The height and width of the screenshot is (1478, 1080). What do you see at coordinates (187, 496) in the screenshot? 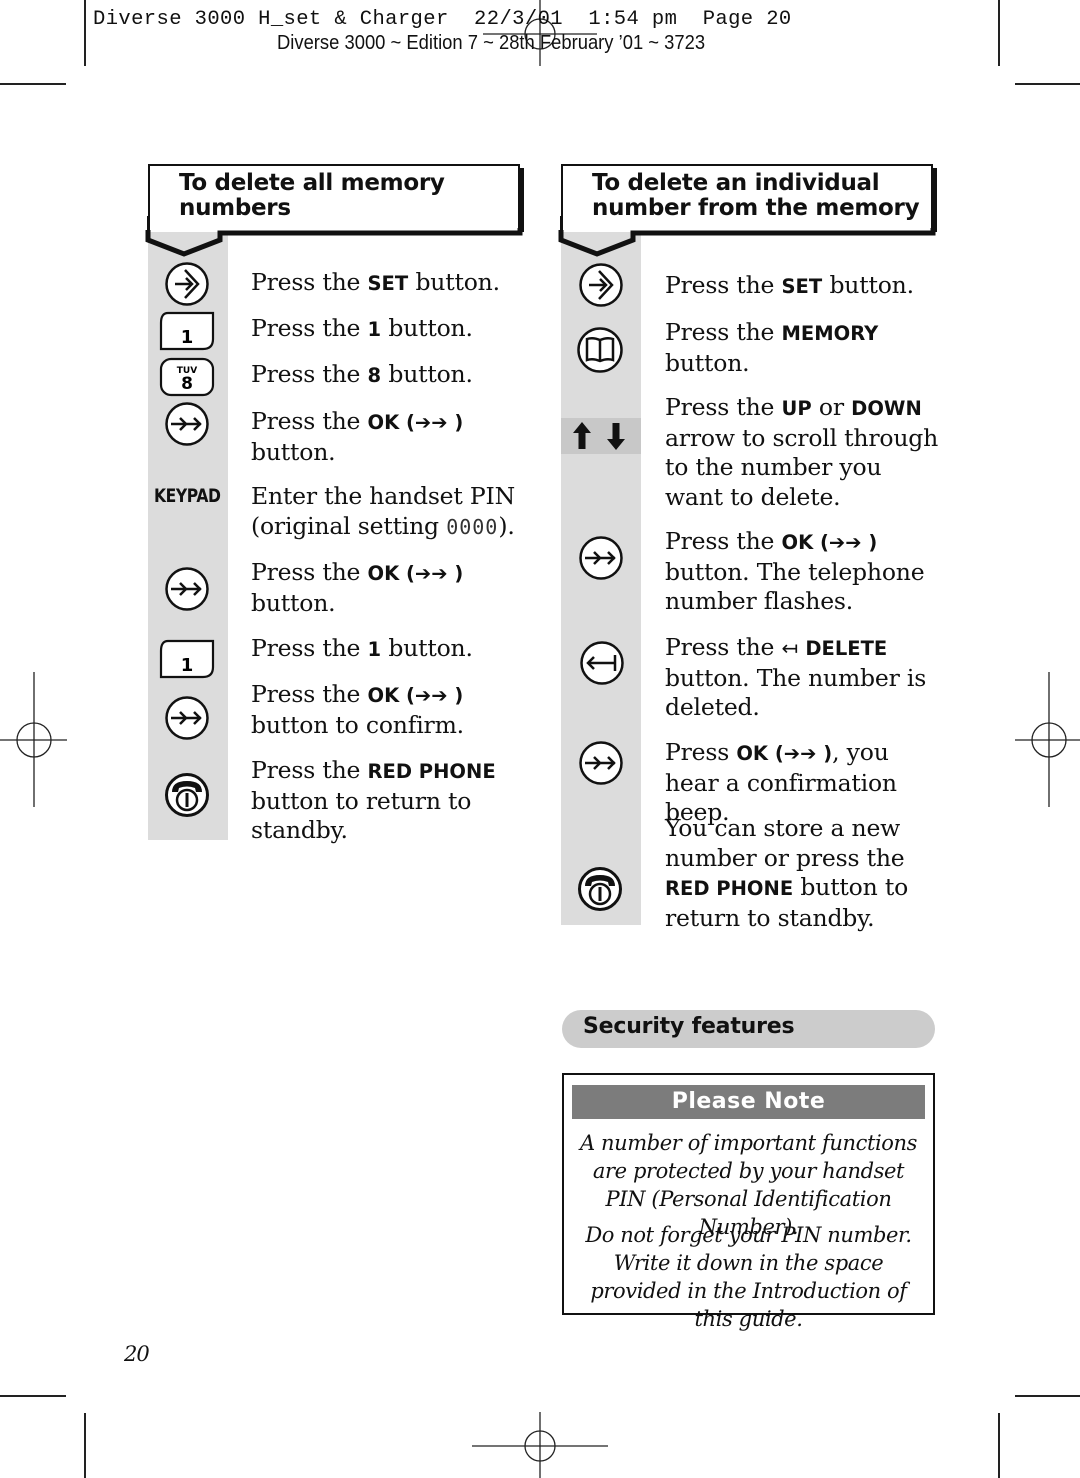
I see `keypad-label: KEYPAD` at bounding box center [187, 496].